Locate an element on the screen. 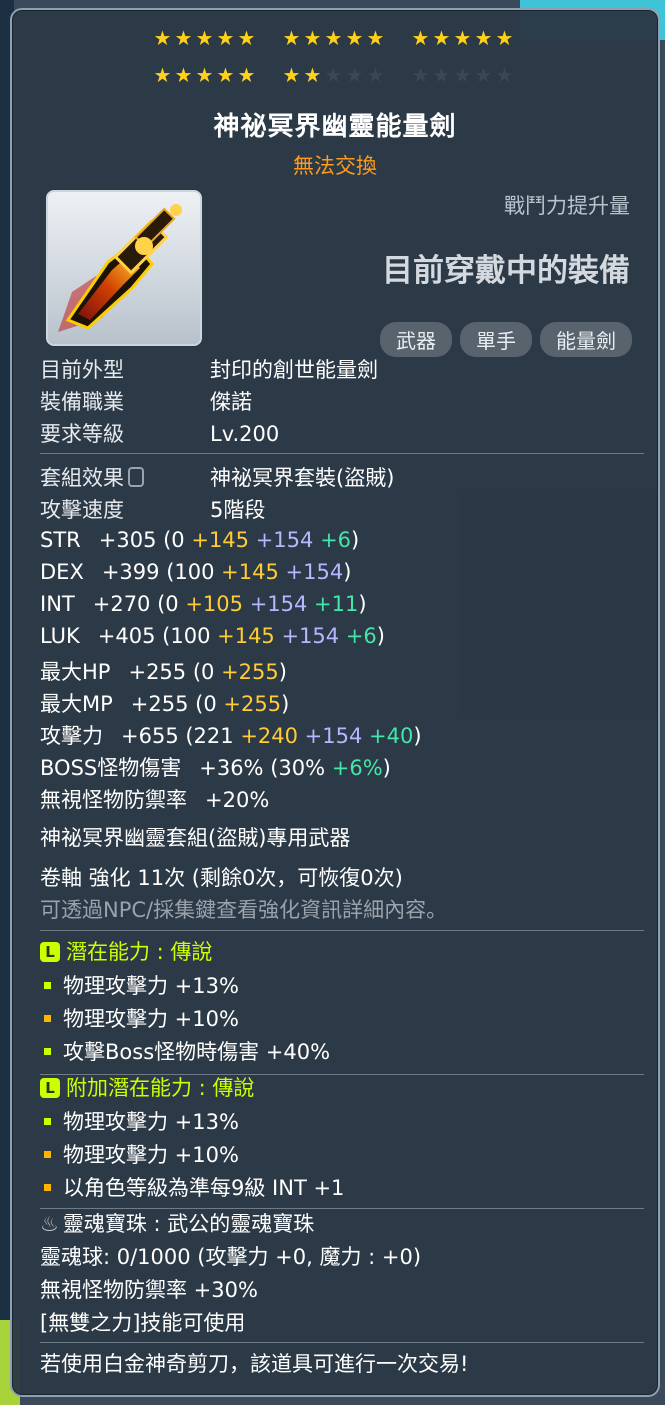 The height and width of the screenshot is (1405, 665). potential-line: 攻擊Boss怪物時傷害 +40% is located at coordinates (185, 1051).